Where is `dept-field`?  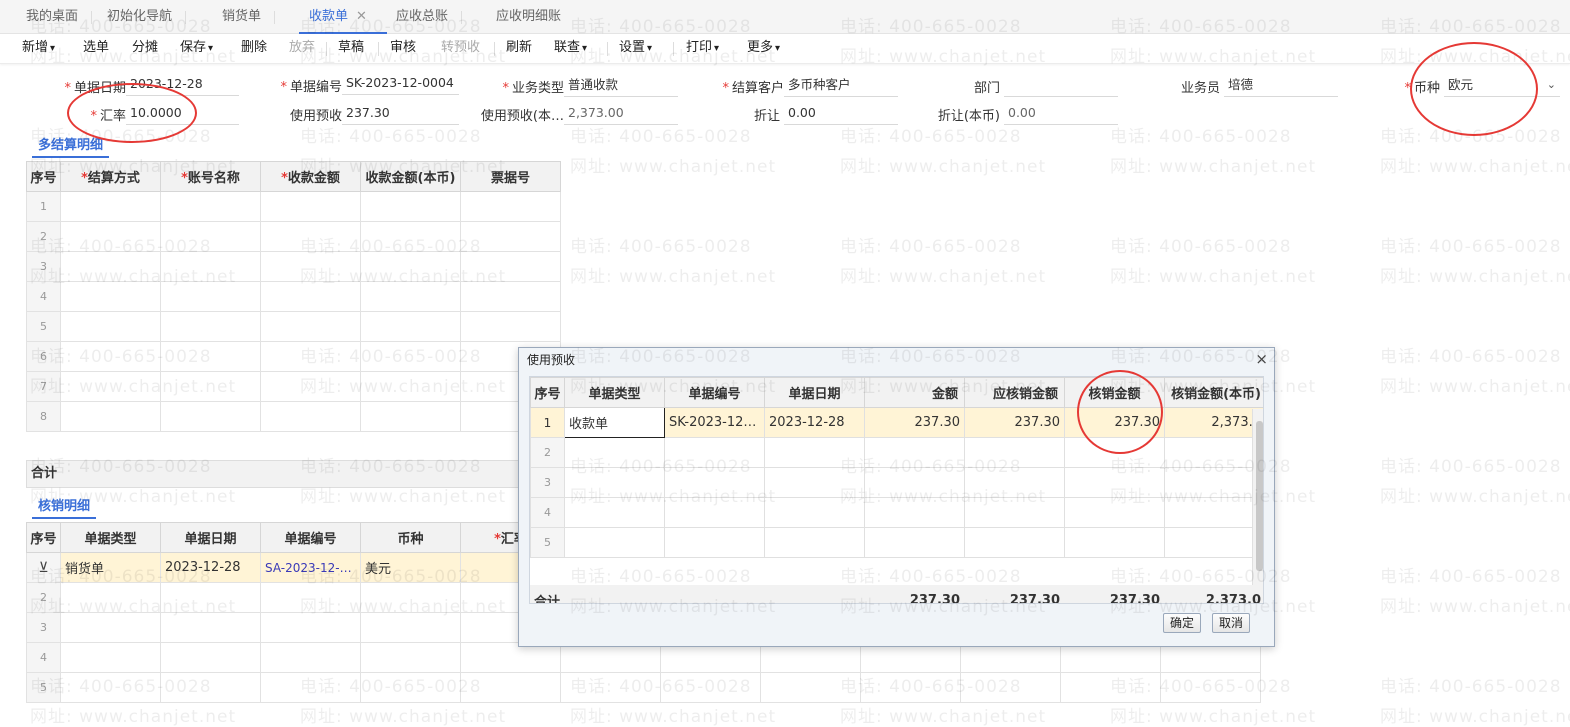 dept-field is located at coordinates (1061, 86).